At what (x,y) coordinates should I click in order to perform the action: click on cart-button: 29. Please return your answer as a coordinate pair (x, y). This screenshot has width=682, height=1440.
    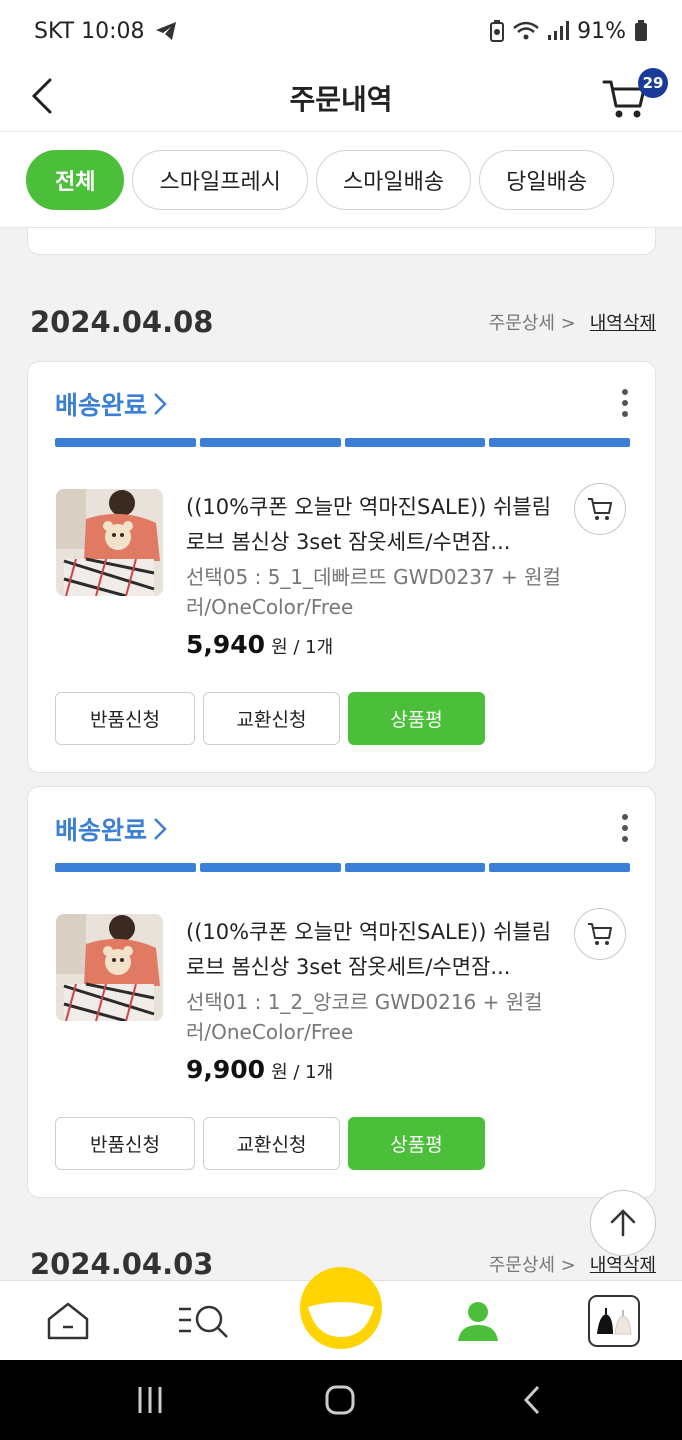
    Looking at the image, I should click on (635, 96).